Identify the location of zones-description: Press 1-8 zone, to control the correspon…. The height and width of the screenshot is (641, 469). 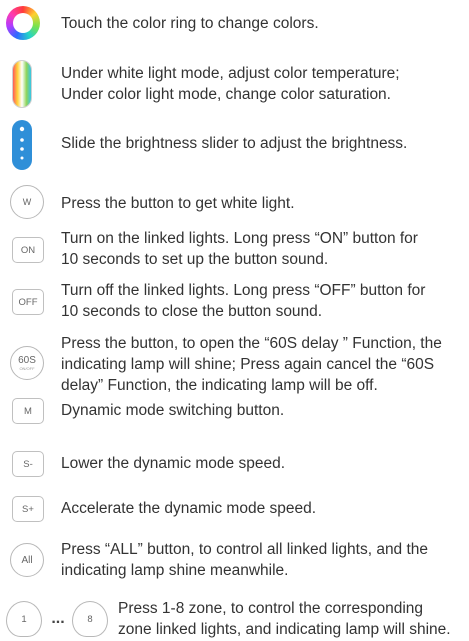
(284, 619).